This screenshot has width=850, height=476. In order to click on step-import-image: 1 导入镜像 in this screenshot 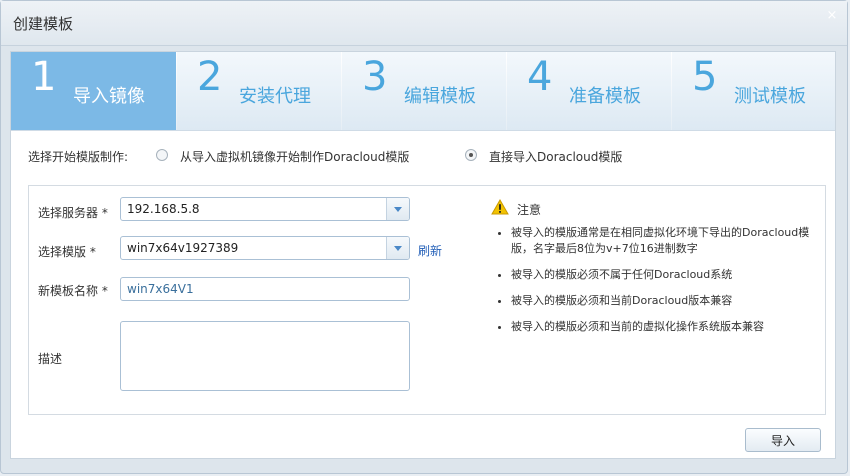, I will do `click(93, 91)`.